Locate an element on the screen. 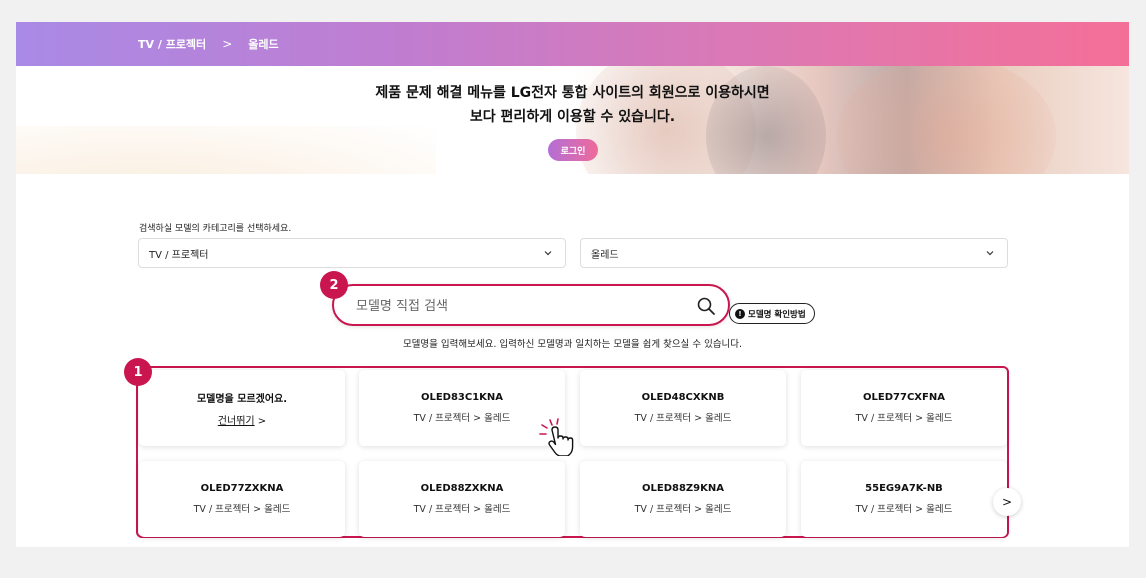 The width and height of the screenshot is (1146, 578). breadcrumb-item-category: TV / 프로젝터 is located at coordinates (172, 44).